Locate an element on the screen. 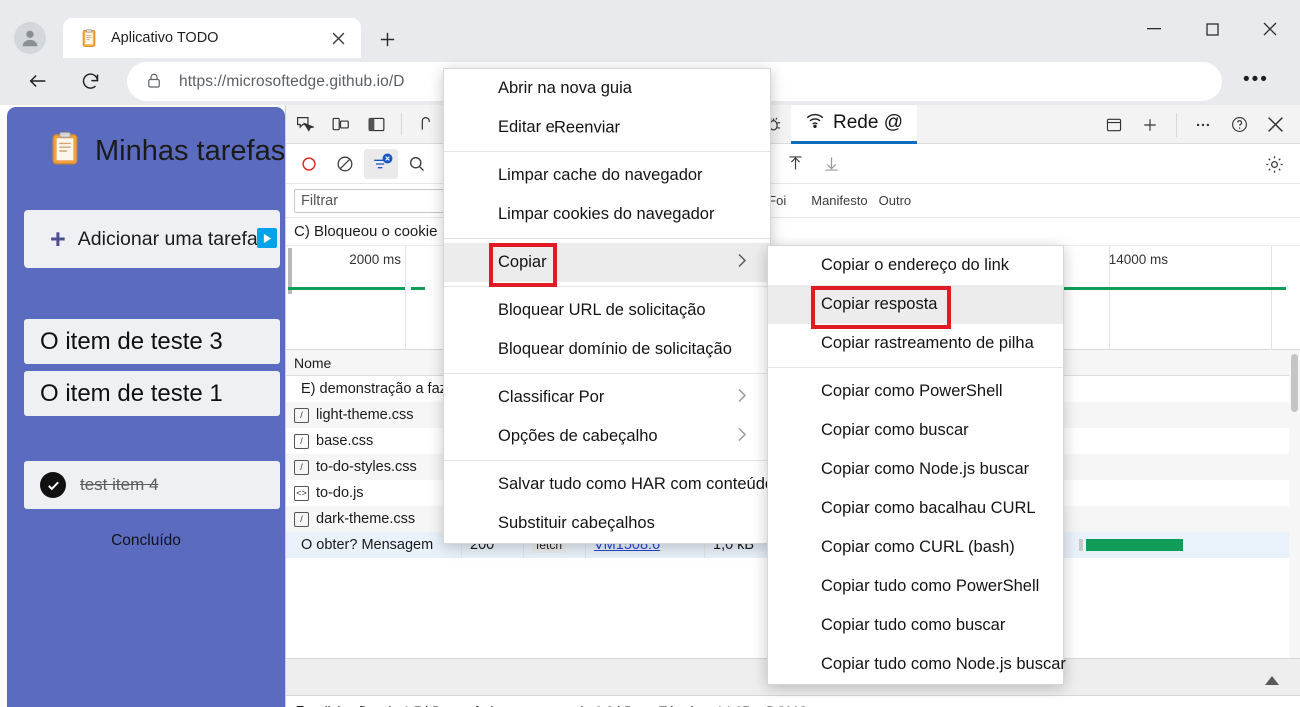  add-task-button: + Adicionar uma tarefa is located at coordinates (152, 239).